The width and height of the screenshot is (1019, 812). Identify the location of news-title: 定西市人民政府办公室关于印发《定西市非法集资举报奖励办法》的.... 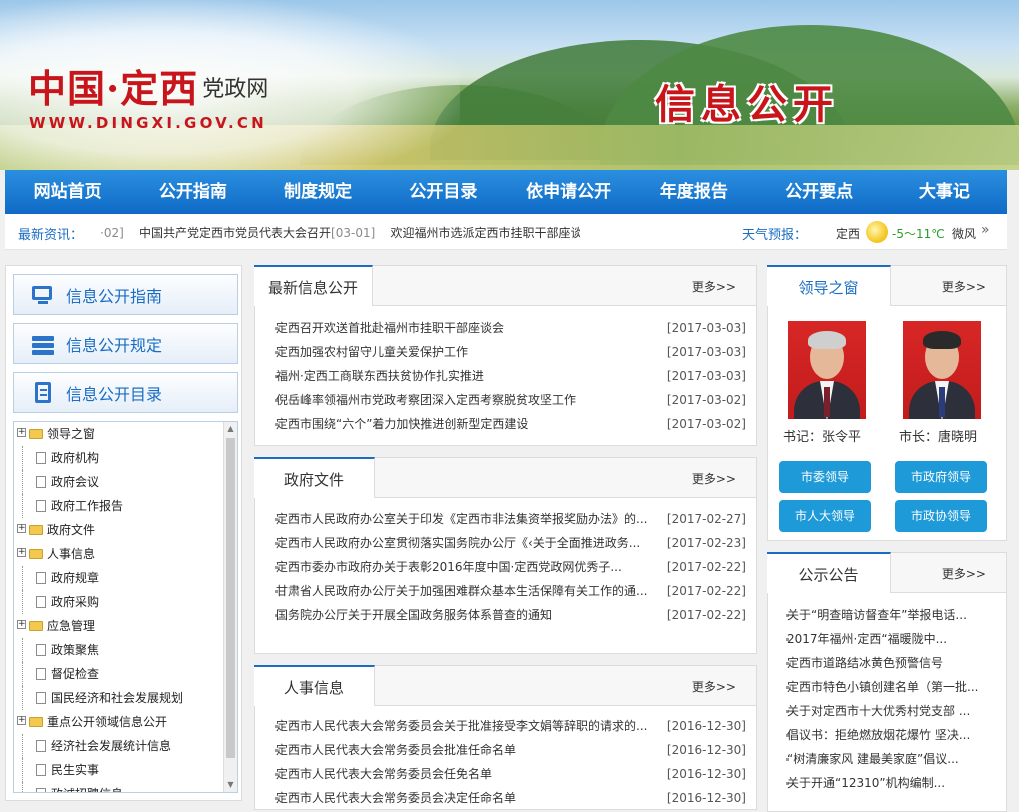
(462, 519).